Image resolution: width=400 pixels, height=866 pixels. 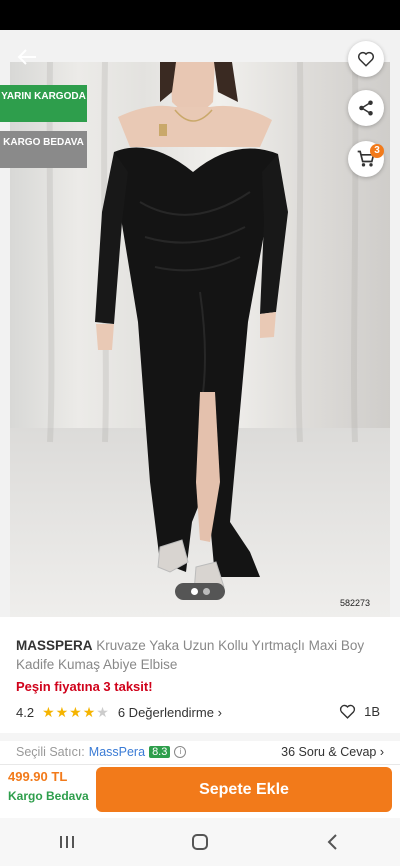 I want to click on reviews-link: 6 Değerlendirme ›, so click(x=170, y=712).